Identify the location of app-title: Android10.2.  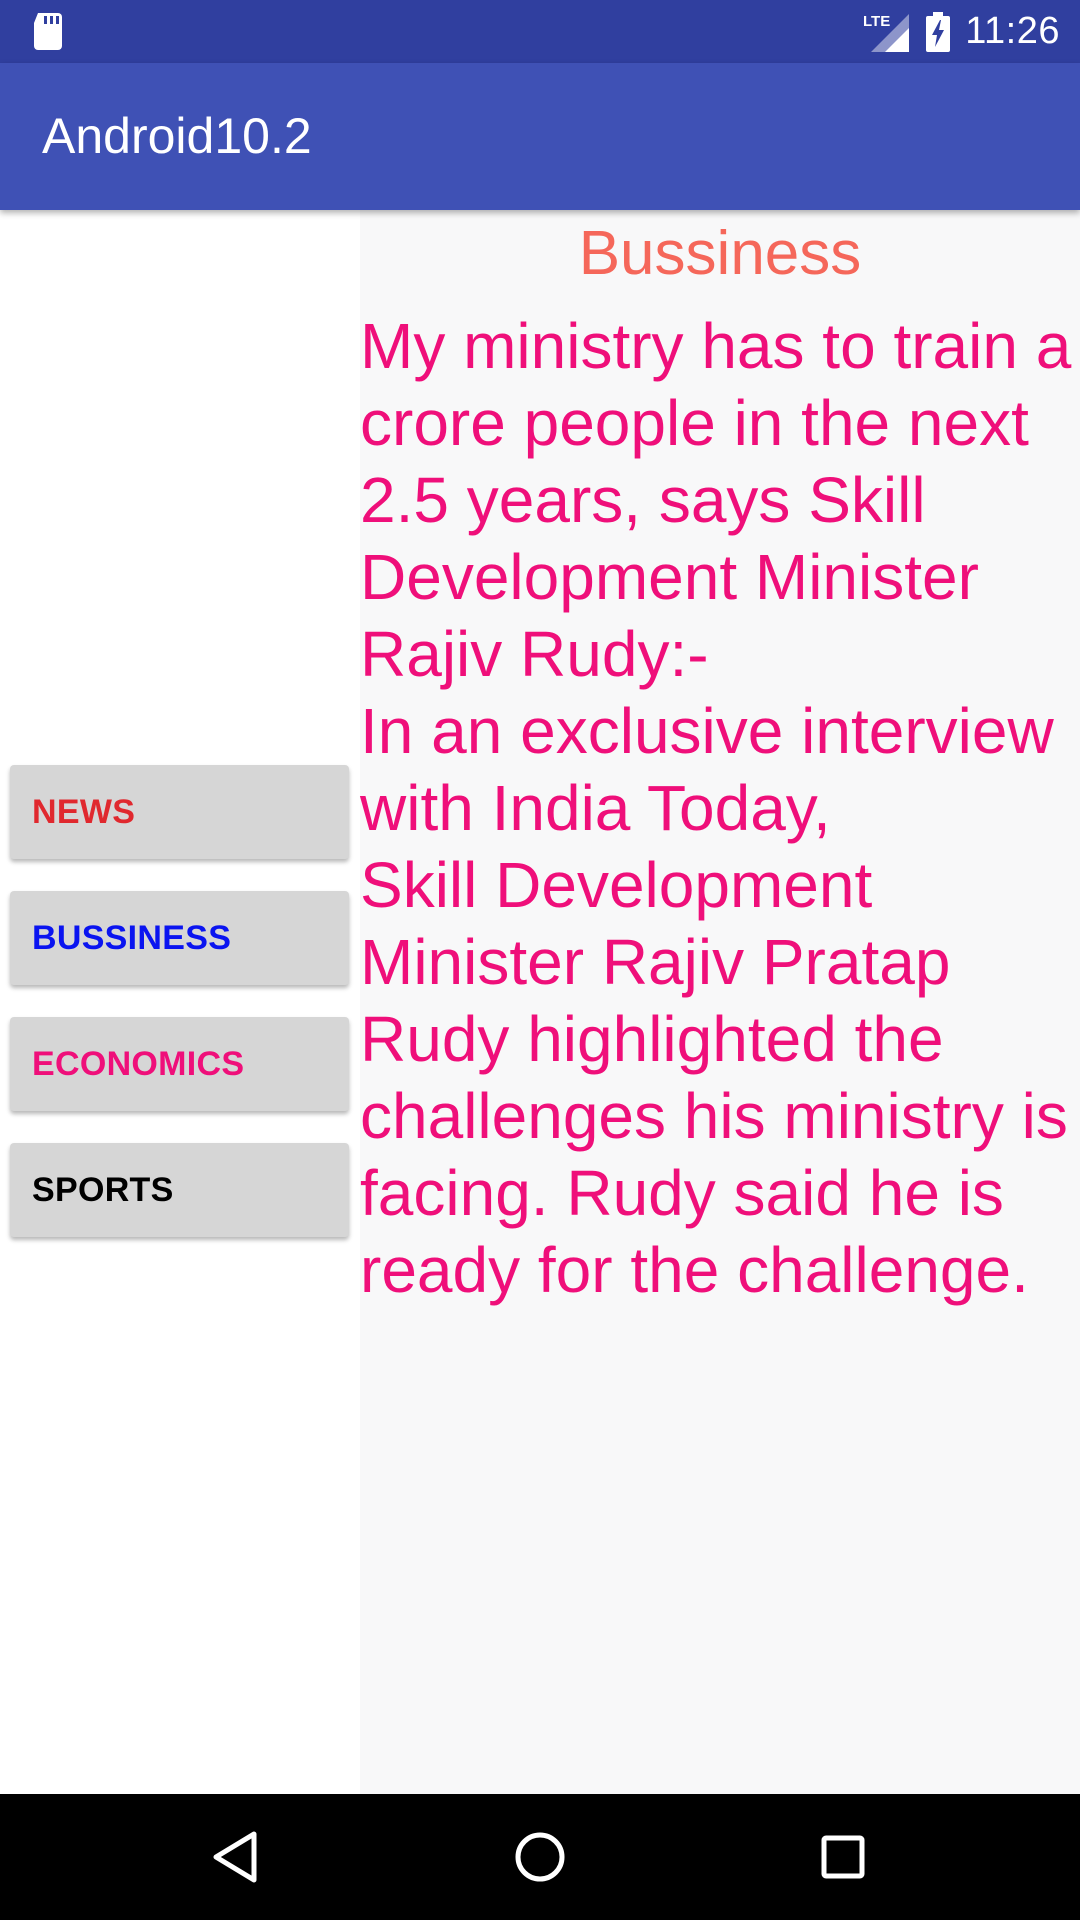
(177, 136).